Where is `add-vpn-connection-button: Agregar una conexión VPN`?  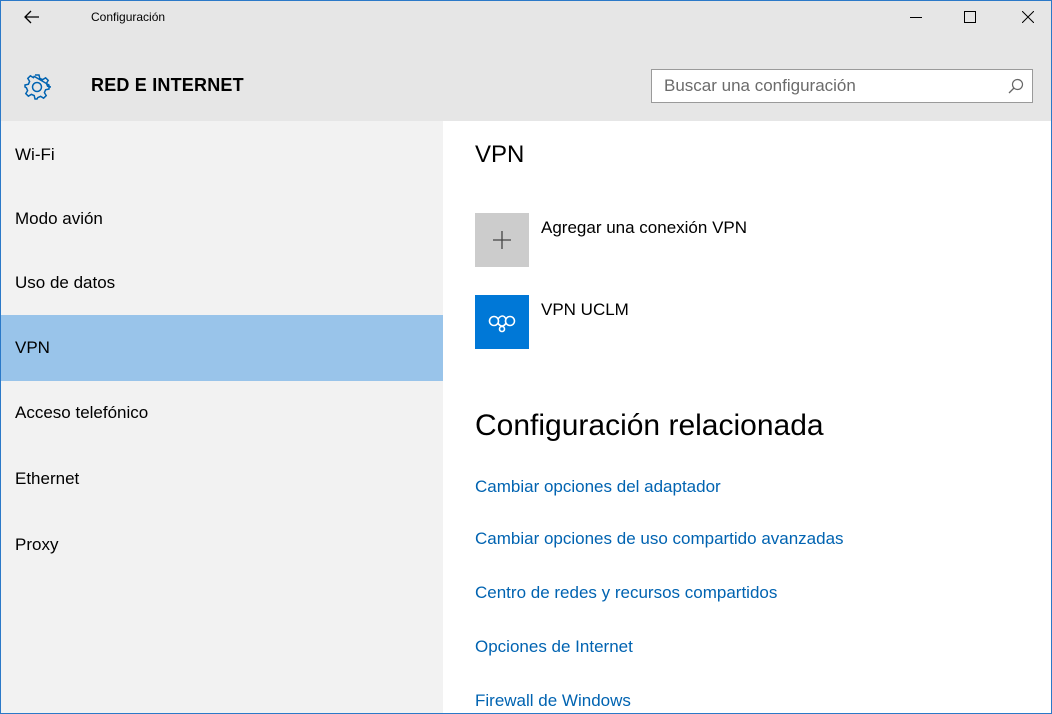
add-vpn-connection-button: Agregar una conexión VPN is located at coordinates (685, 240).